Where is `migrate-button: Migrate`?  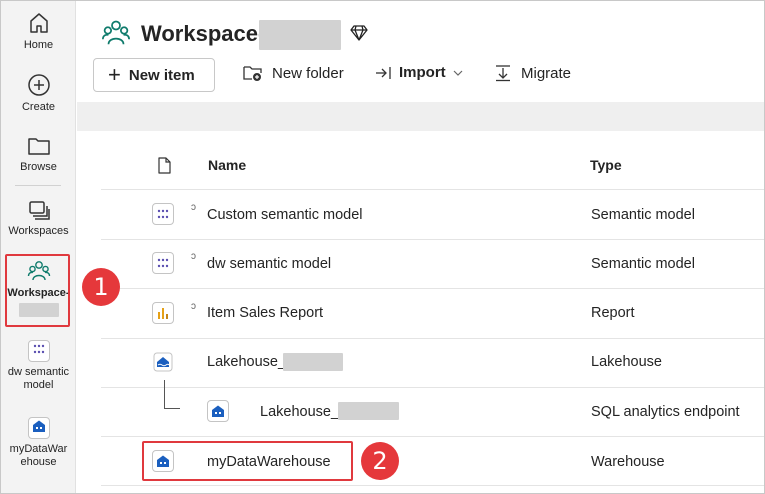
migrate-button: Migrate is located at coordinates (532, 73).